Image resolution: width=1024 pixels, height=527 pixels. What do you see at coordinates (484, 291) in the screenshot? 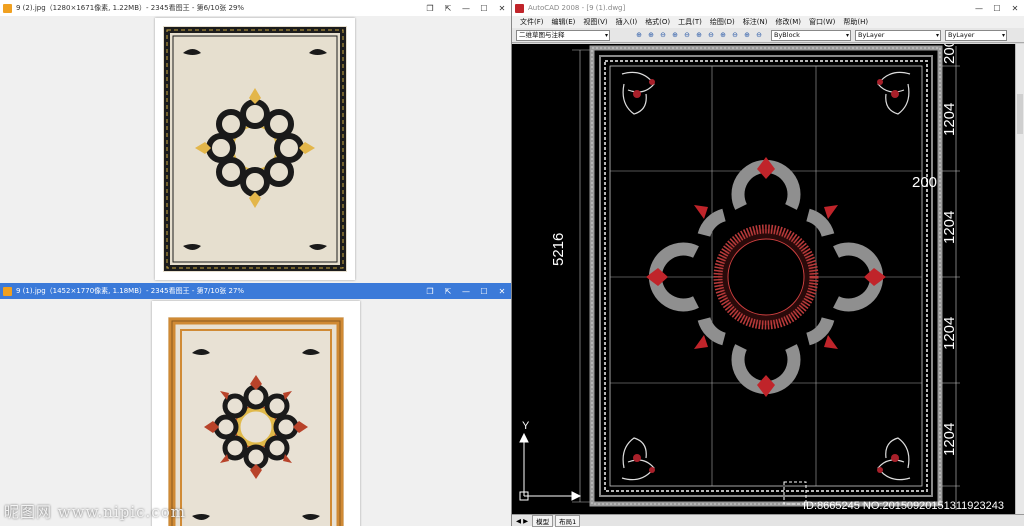
I see `viewer-bottom-maximize-icon: ☐` at bounding box center [484, 291].